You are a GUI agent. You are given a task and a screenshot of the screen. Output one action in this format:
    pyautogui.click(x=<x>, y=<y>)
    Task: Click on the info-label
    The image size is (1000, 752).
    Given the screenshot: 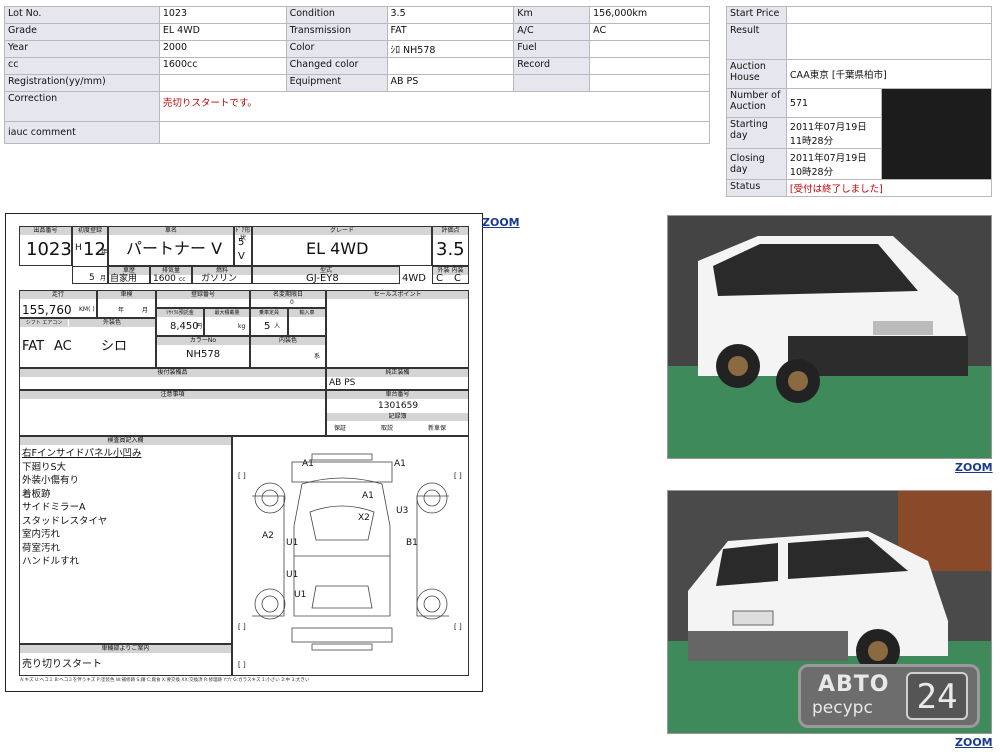 What is the action you would take?
    pyautogui.click(x=552, y=83)
    